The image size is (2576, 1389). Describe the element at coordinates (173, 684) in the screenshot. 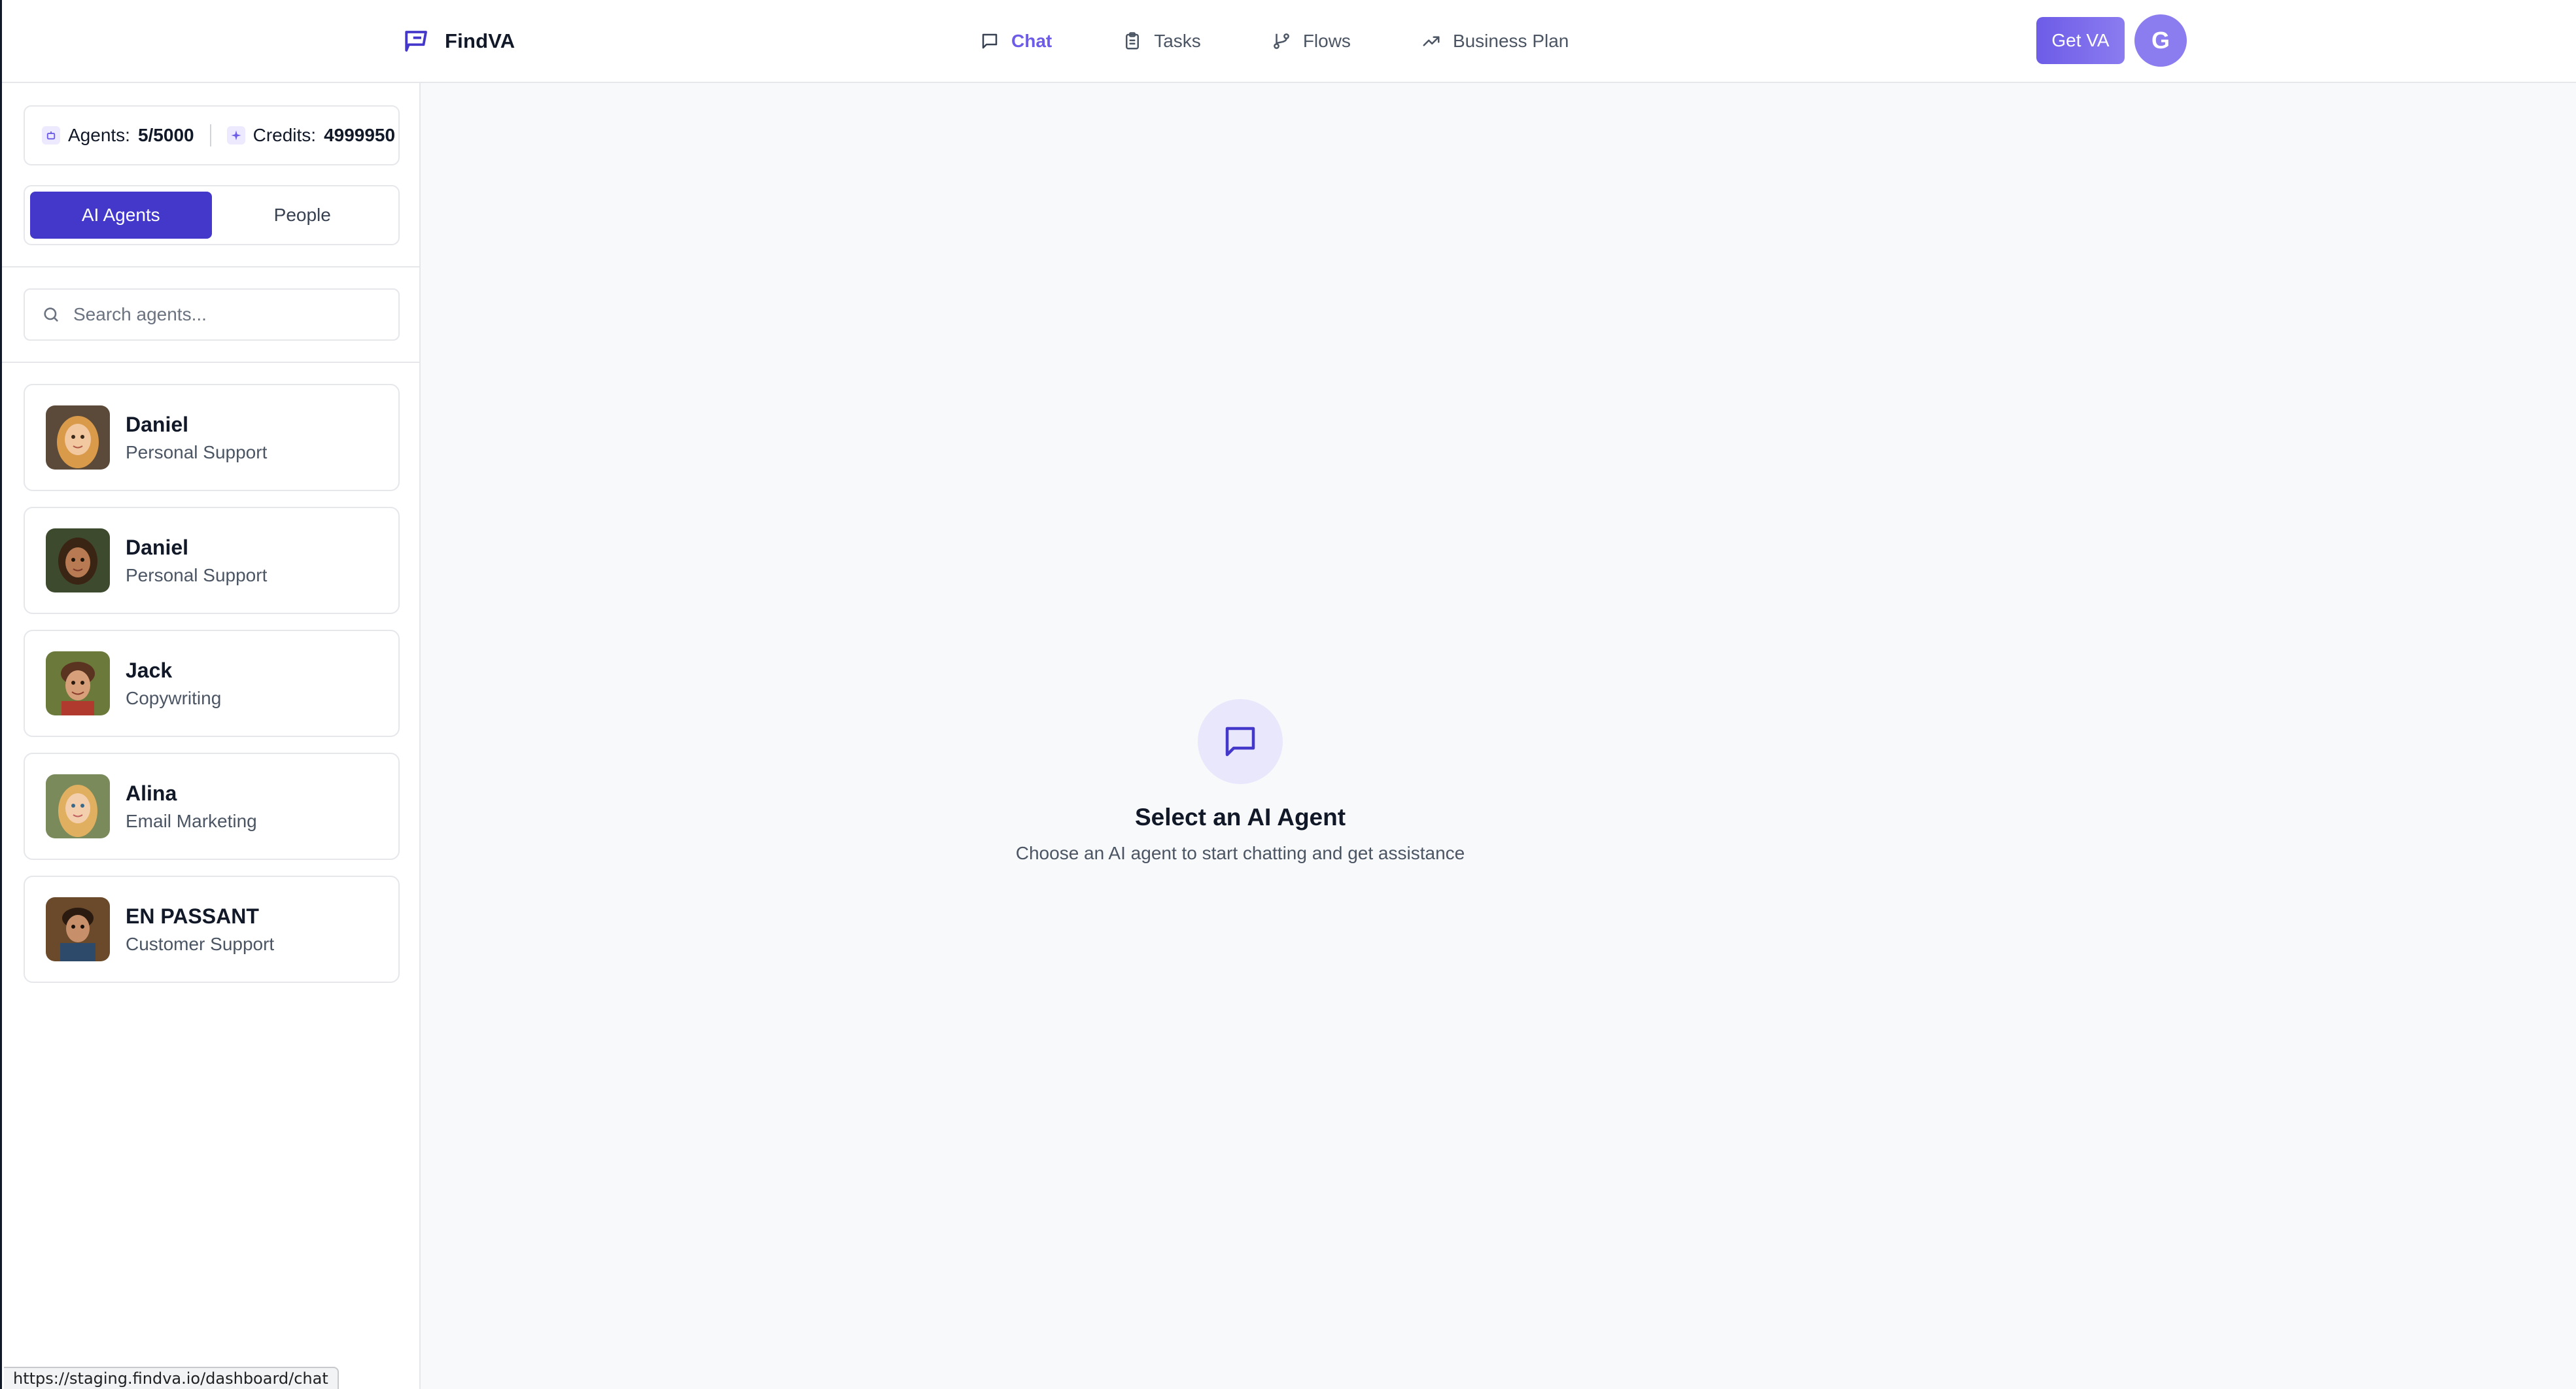

I see `agent-info: Jack Copywriting` at that location.